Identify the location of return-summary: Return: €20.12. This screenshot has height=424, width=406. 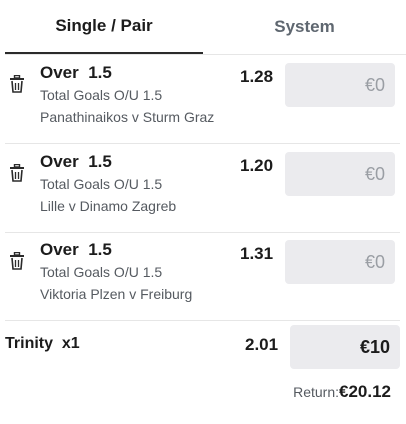
(342, 392).